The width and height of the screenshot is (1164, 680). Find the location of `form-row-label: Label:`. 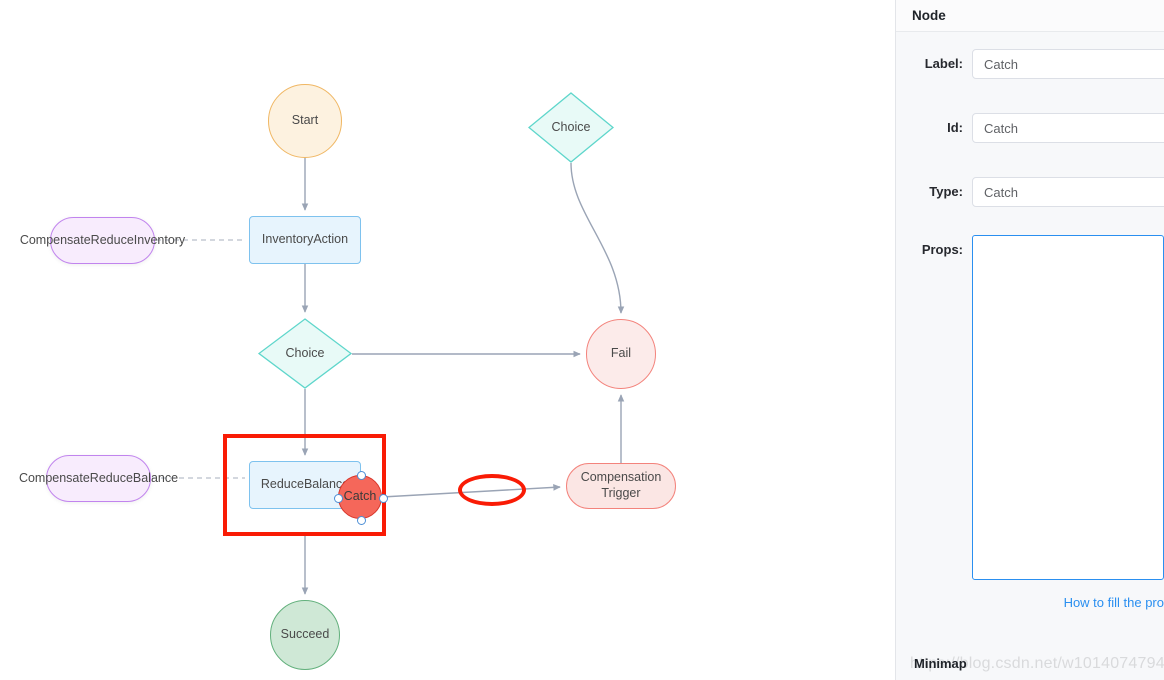

form-row-label: Label: is located at coordinates (1030, 64).